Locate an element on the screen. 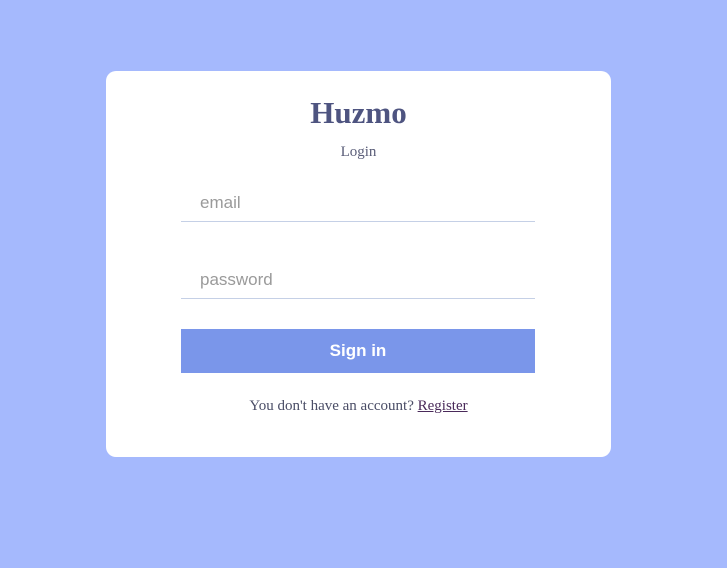 This screenshot has width=727, height=568. page-subtitle: Login is located at coordinates (358, 152).